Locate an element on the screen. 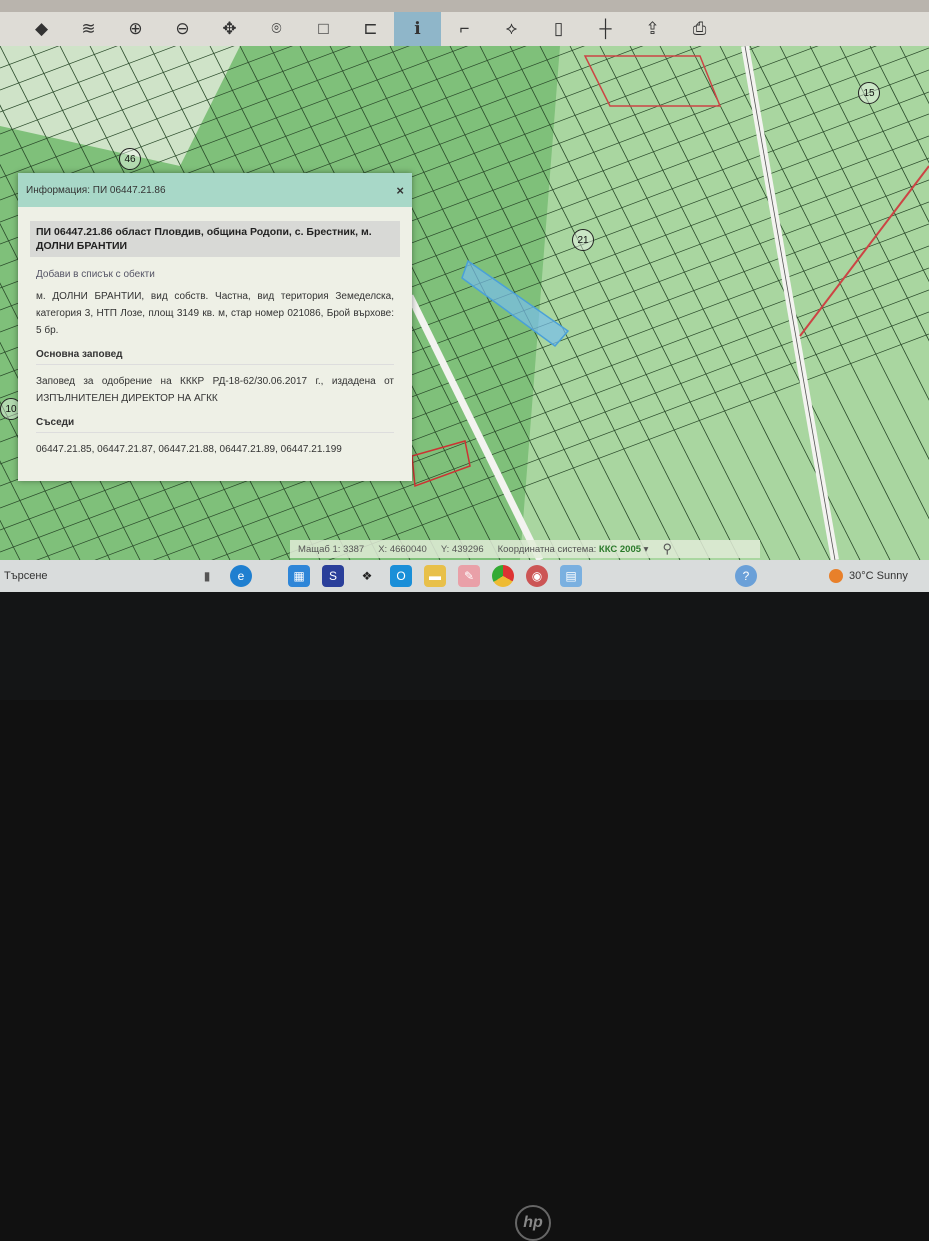 The height and width of the screenshot is (1241, 929). crs-select: ККС 2005 is located at coordinates (620, 549).